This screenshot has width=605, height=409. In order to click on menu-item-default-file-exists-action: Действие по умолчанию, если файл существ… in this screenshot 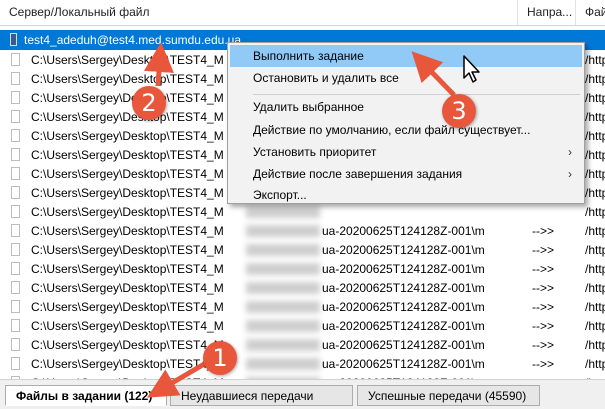, I will do `click(406, 130)`.